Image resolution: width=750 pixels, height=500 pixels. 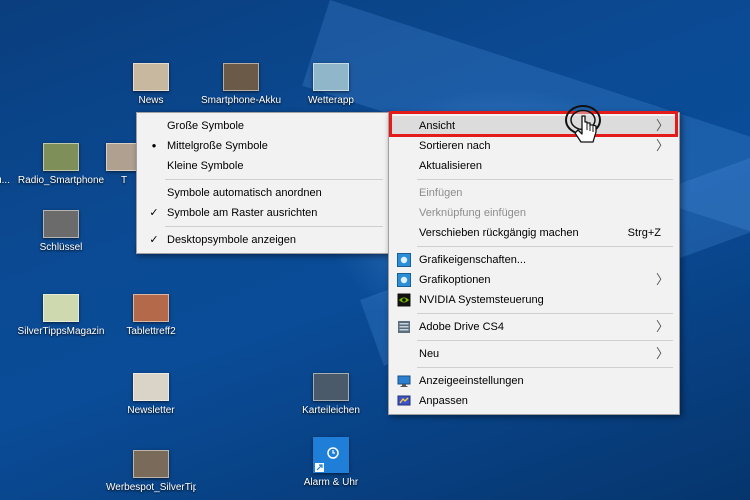 I want to click on smartphone-thumbnail-icon, so click(x=241, y=77).